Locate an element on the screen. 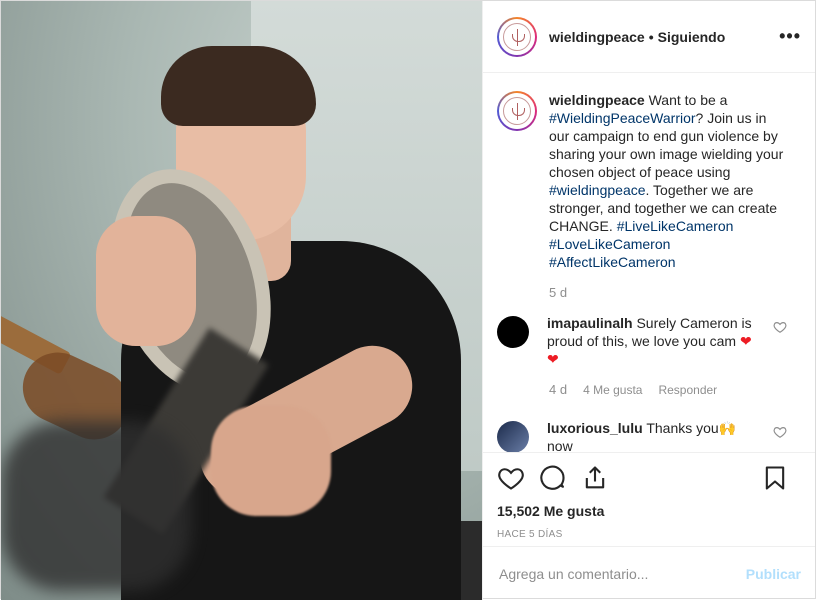 Image resolution: width=816 pixels, height=600 pixels. hashtag-link: #LiveLikeCameron is located at coordinates (675, 226).